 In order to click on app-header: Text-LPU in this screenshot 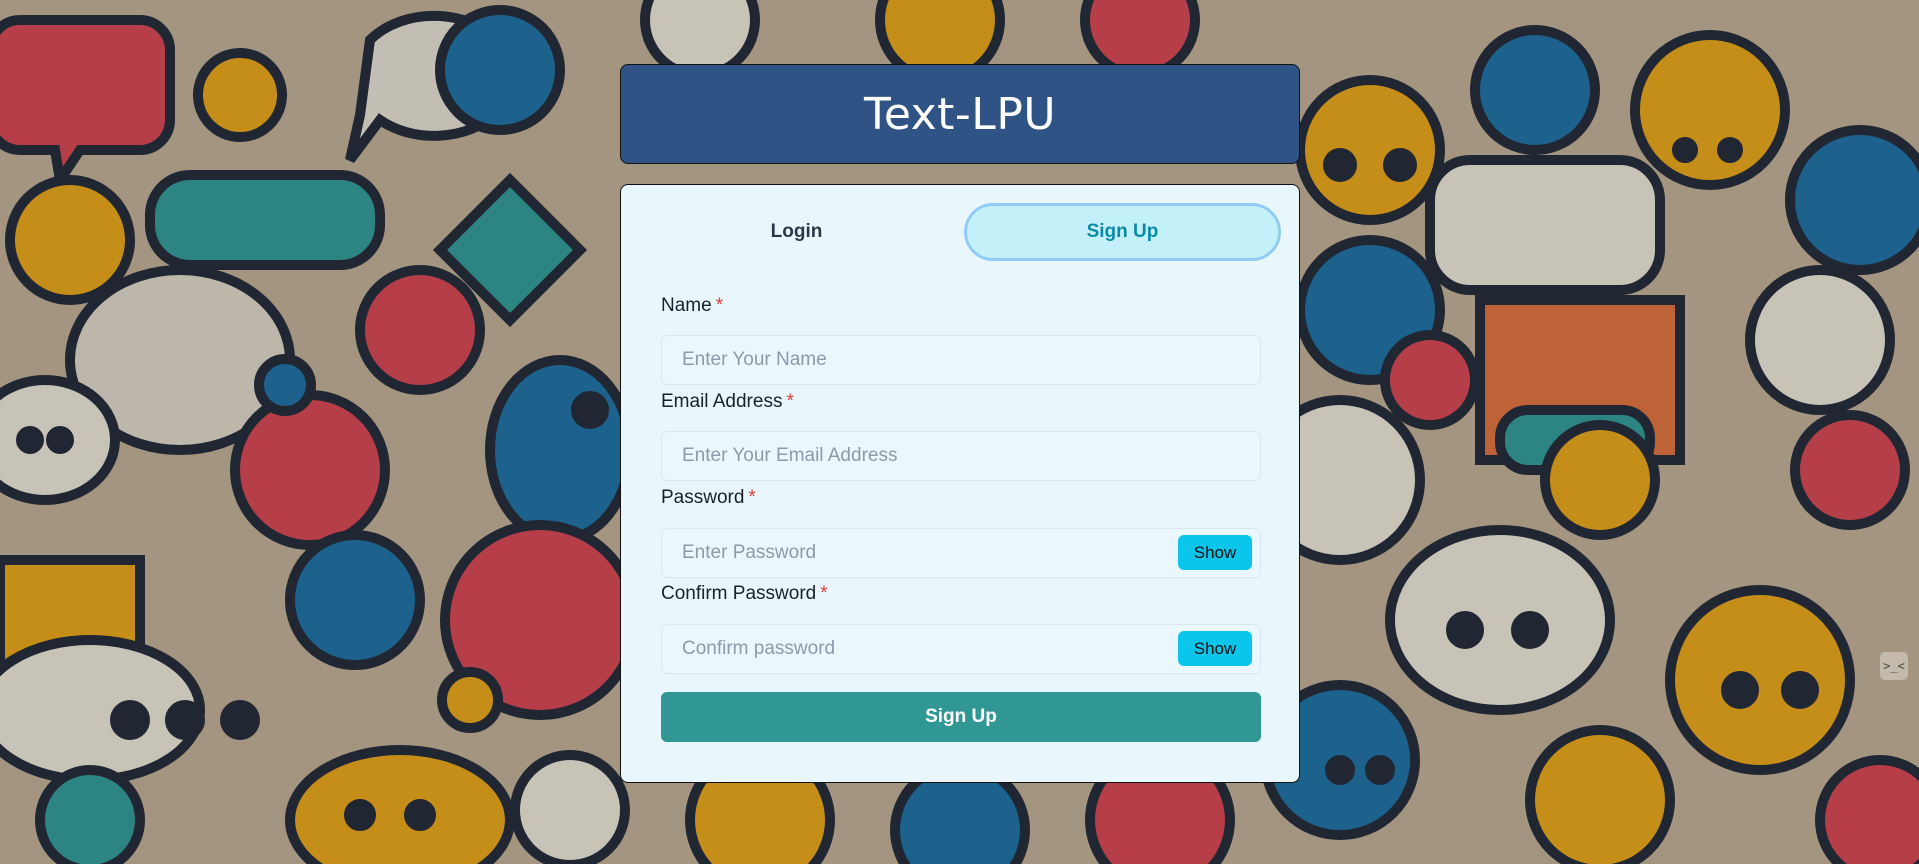, I will do `click(960, 114)`.